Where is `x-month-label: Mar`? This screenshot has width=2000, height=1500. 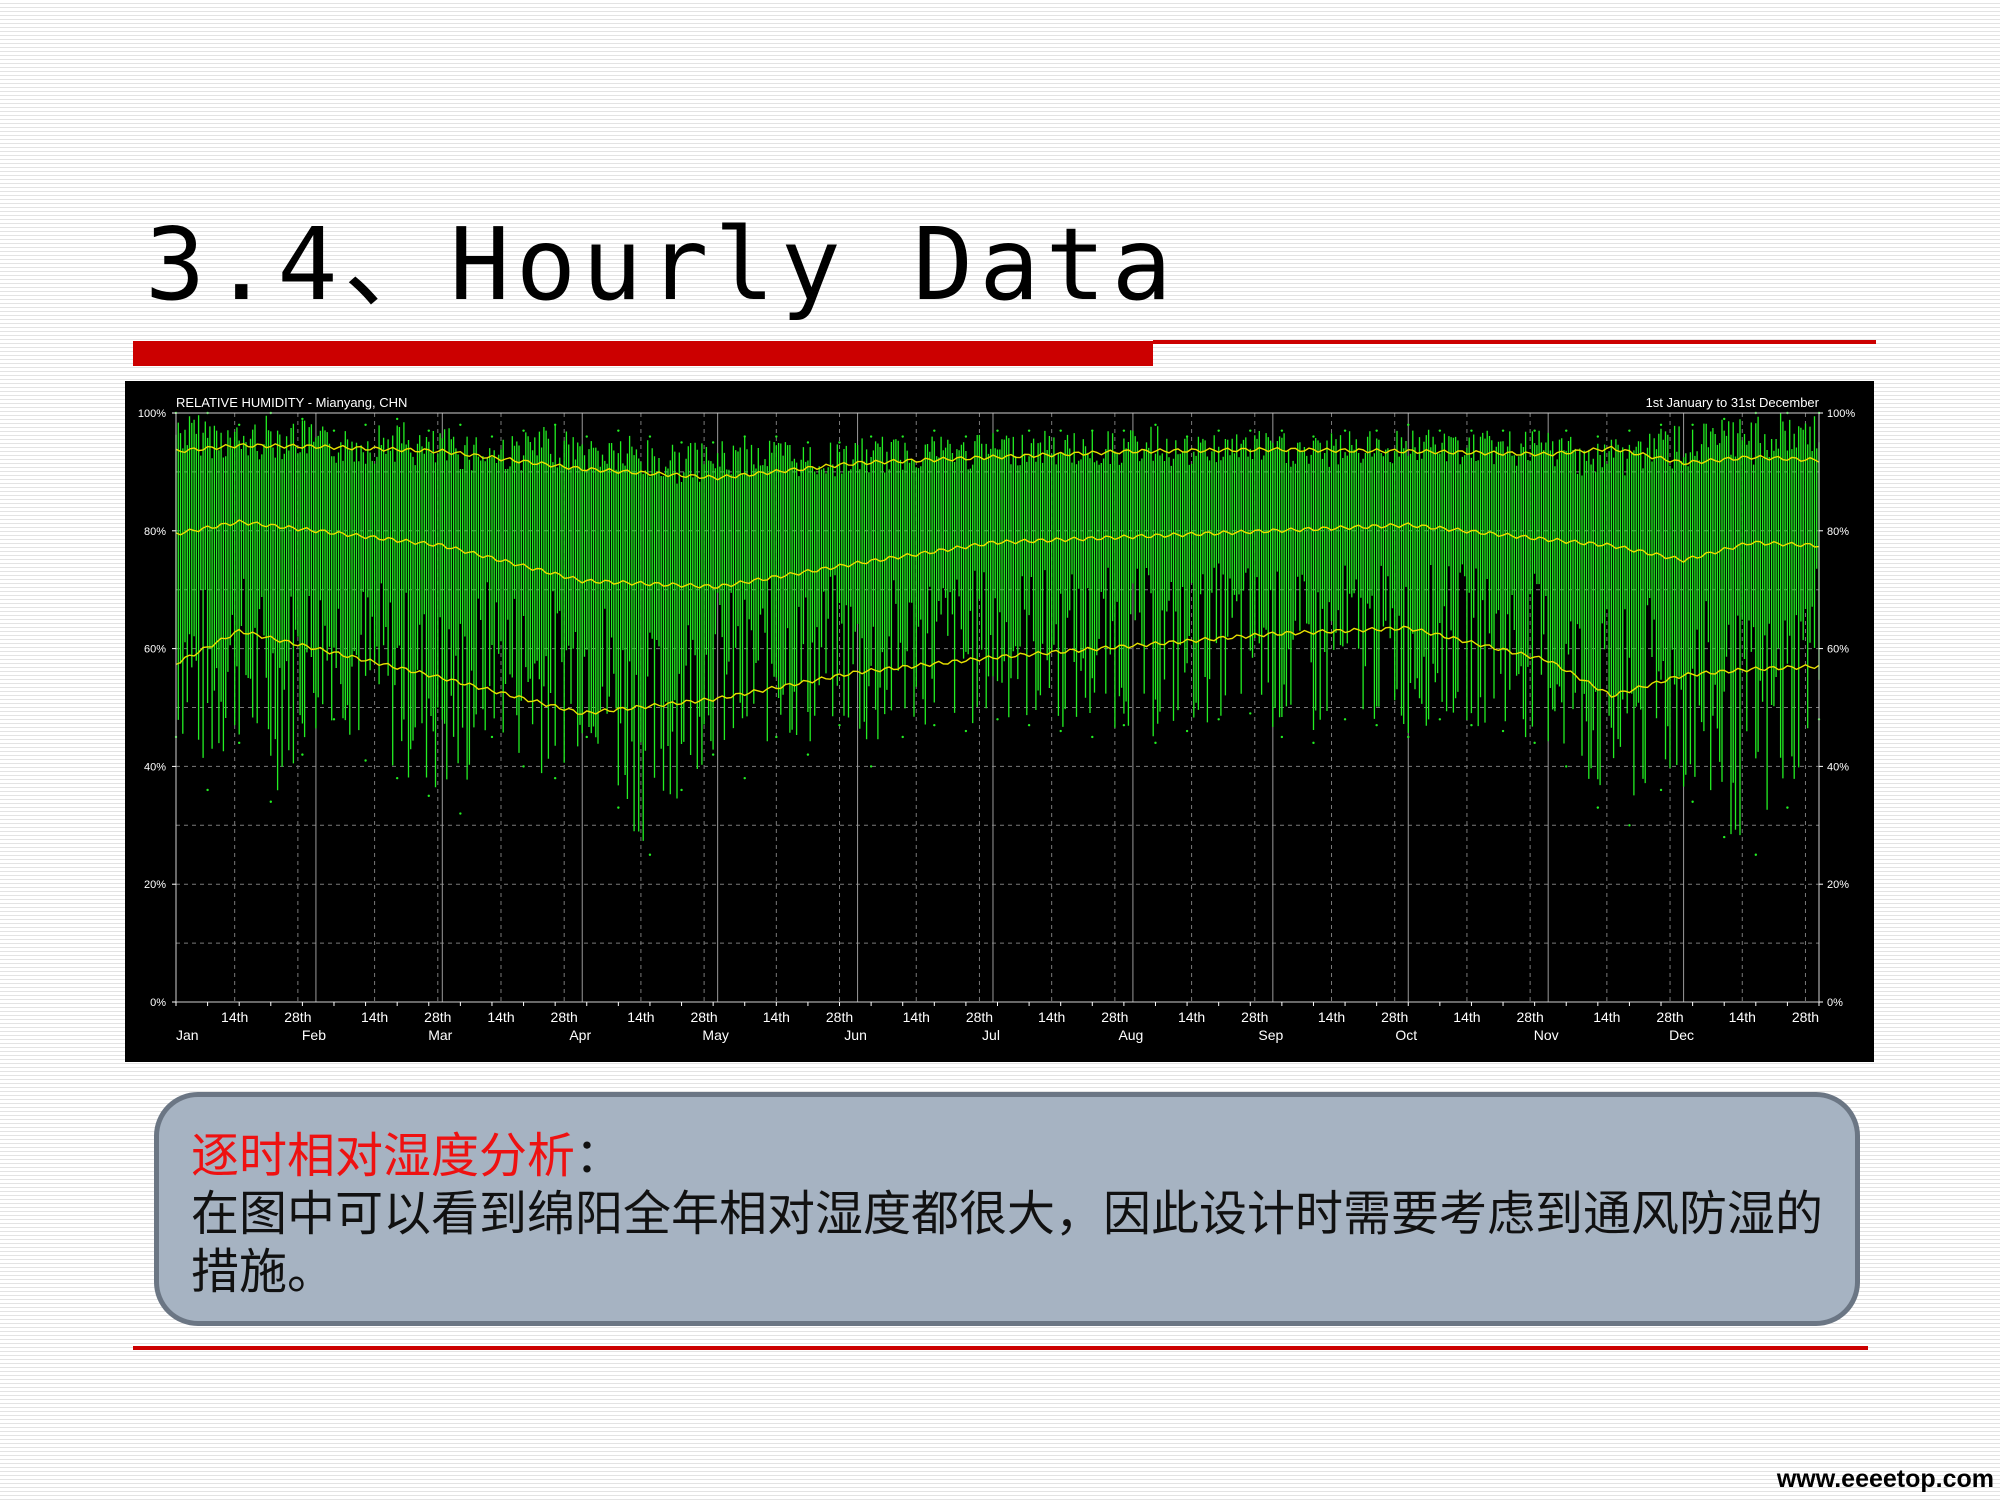 x-month-label: Mar is located at coordinates (440, 1035).